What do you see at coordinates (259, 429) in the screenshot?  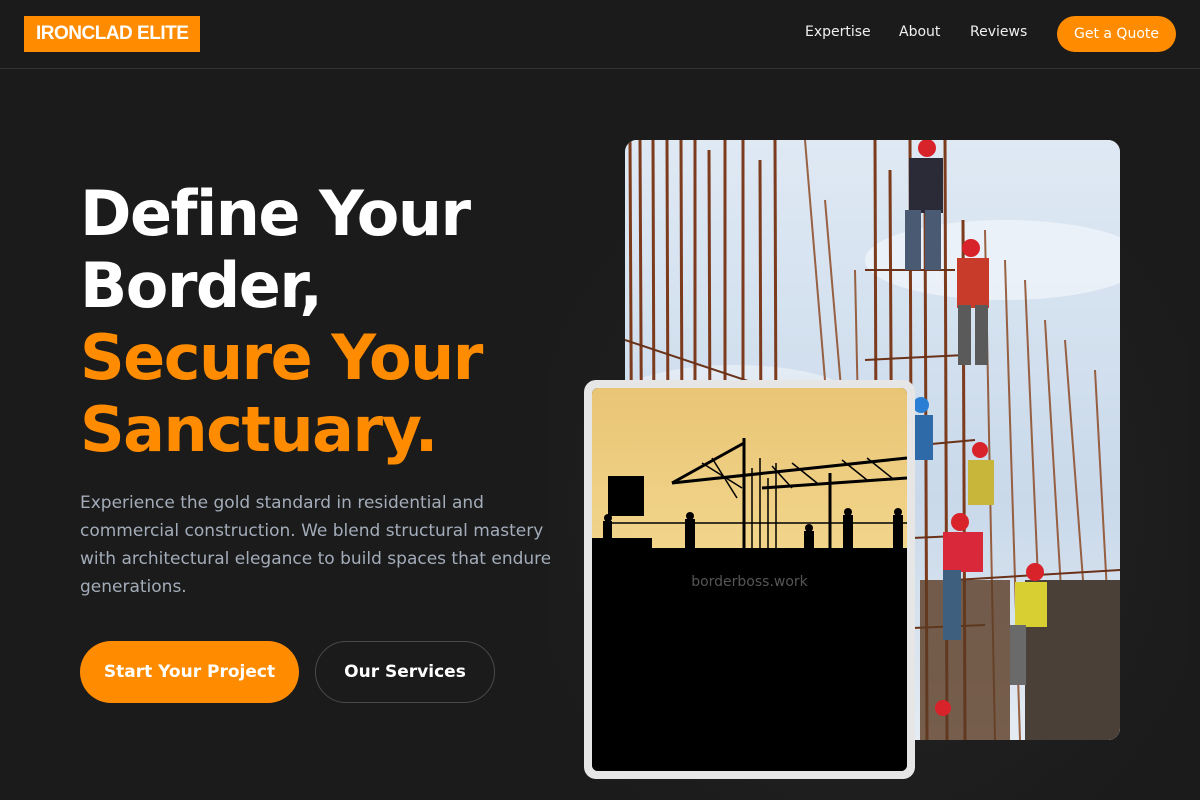 I see `headline-accent-line-2: Sanctuary.` at bounding box center [259, 429].